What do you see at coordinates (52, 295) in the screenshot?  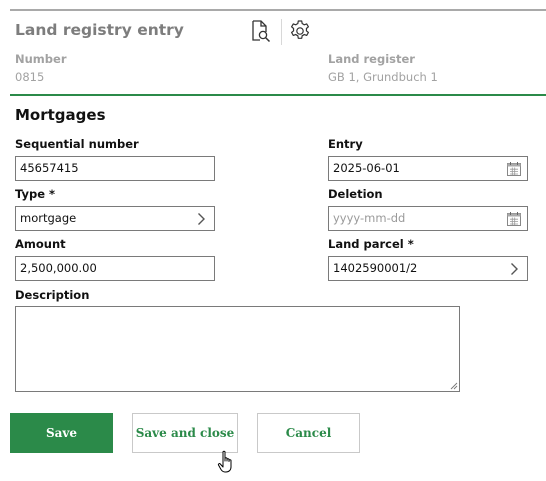 I see `description-label: Description` at bounding box center [52, 295].